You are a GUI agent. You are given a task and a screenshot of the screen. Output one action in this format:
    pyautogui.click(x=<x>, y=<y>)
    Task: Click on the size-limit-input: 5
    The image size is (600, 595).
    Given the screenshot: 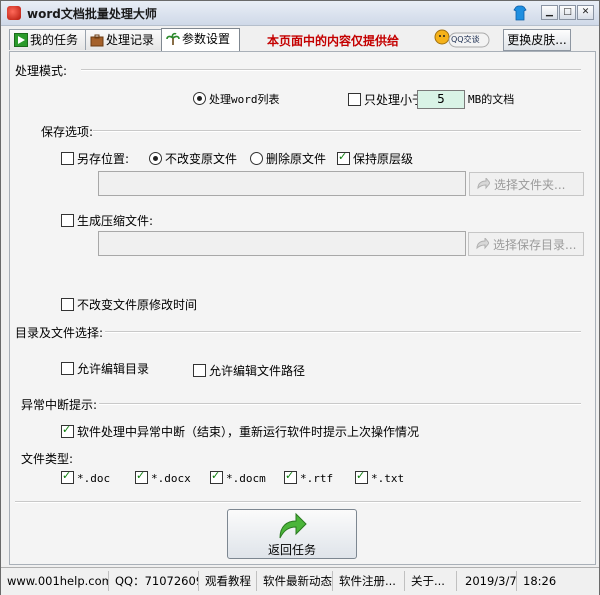 What is the action you would take?
    pyautogui.click(x=441, y=99)
    